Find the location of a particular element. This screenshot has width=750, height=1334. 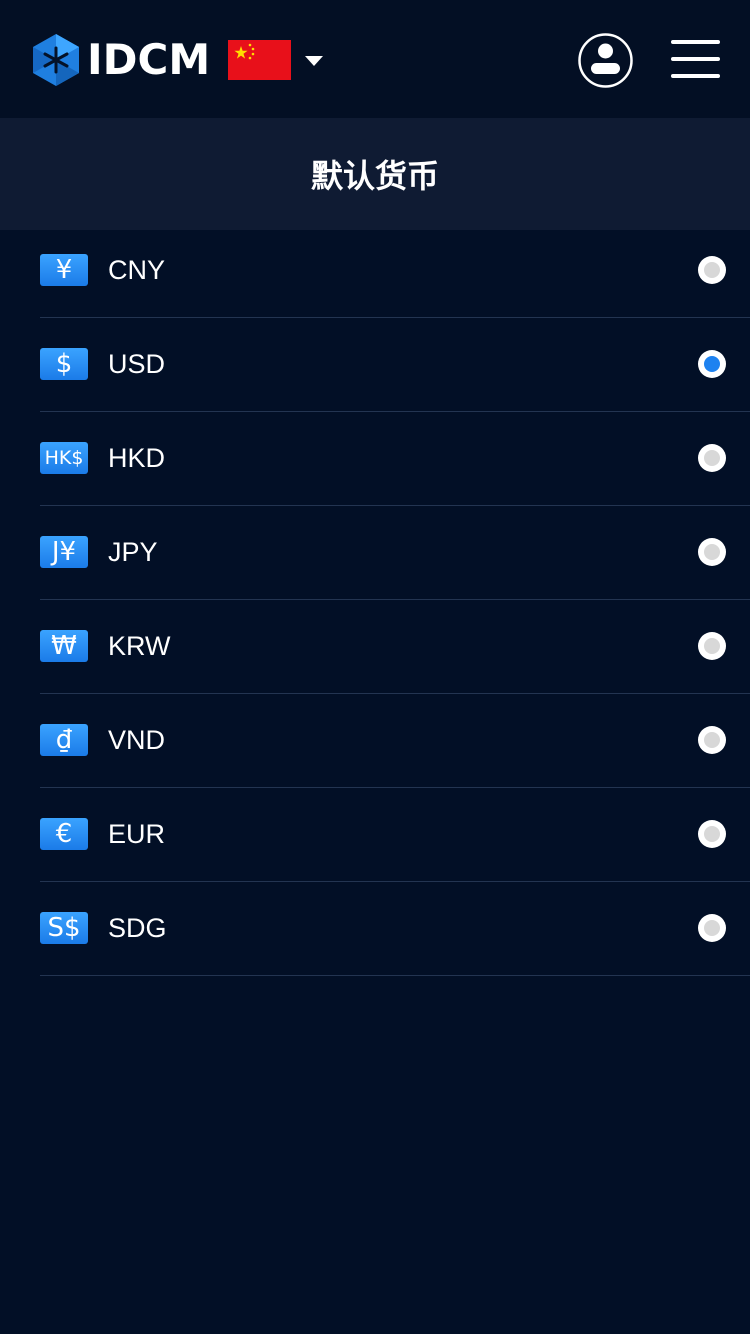

currency-symbol-badge: HK$ is located at coordinates (64, 458).